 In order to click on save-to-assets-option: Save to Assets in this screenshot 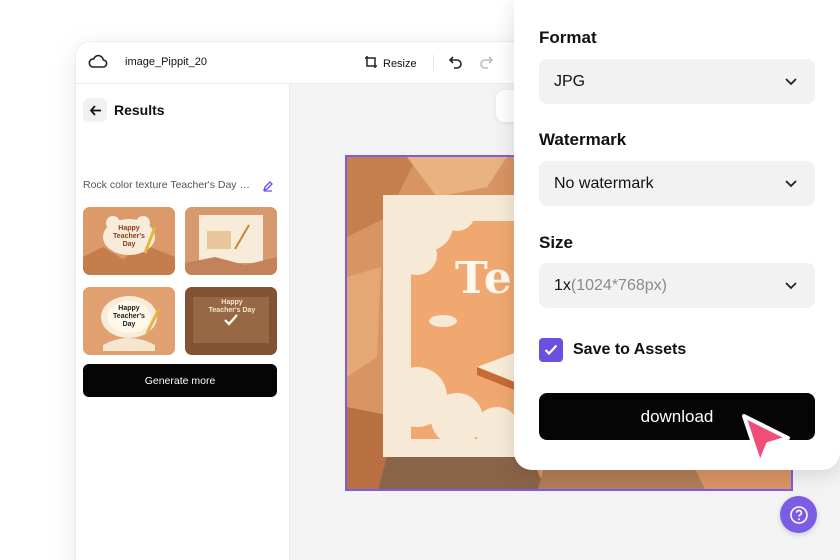, I will do `click(612, 350)`.